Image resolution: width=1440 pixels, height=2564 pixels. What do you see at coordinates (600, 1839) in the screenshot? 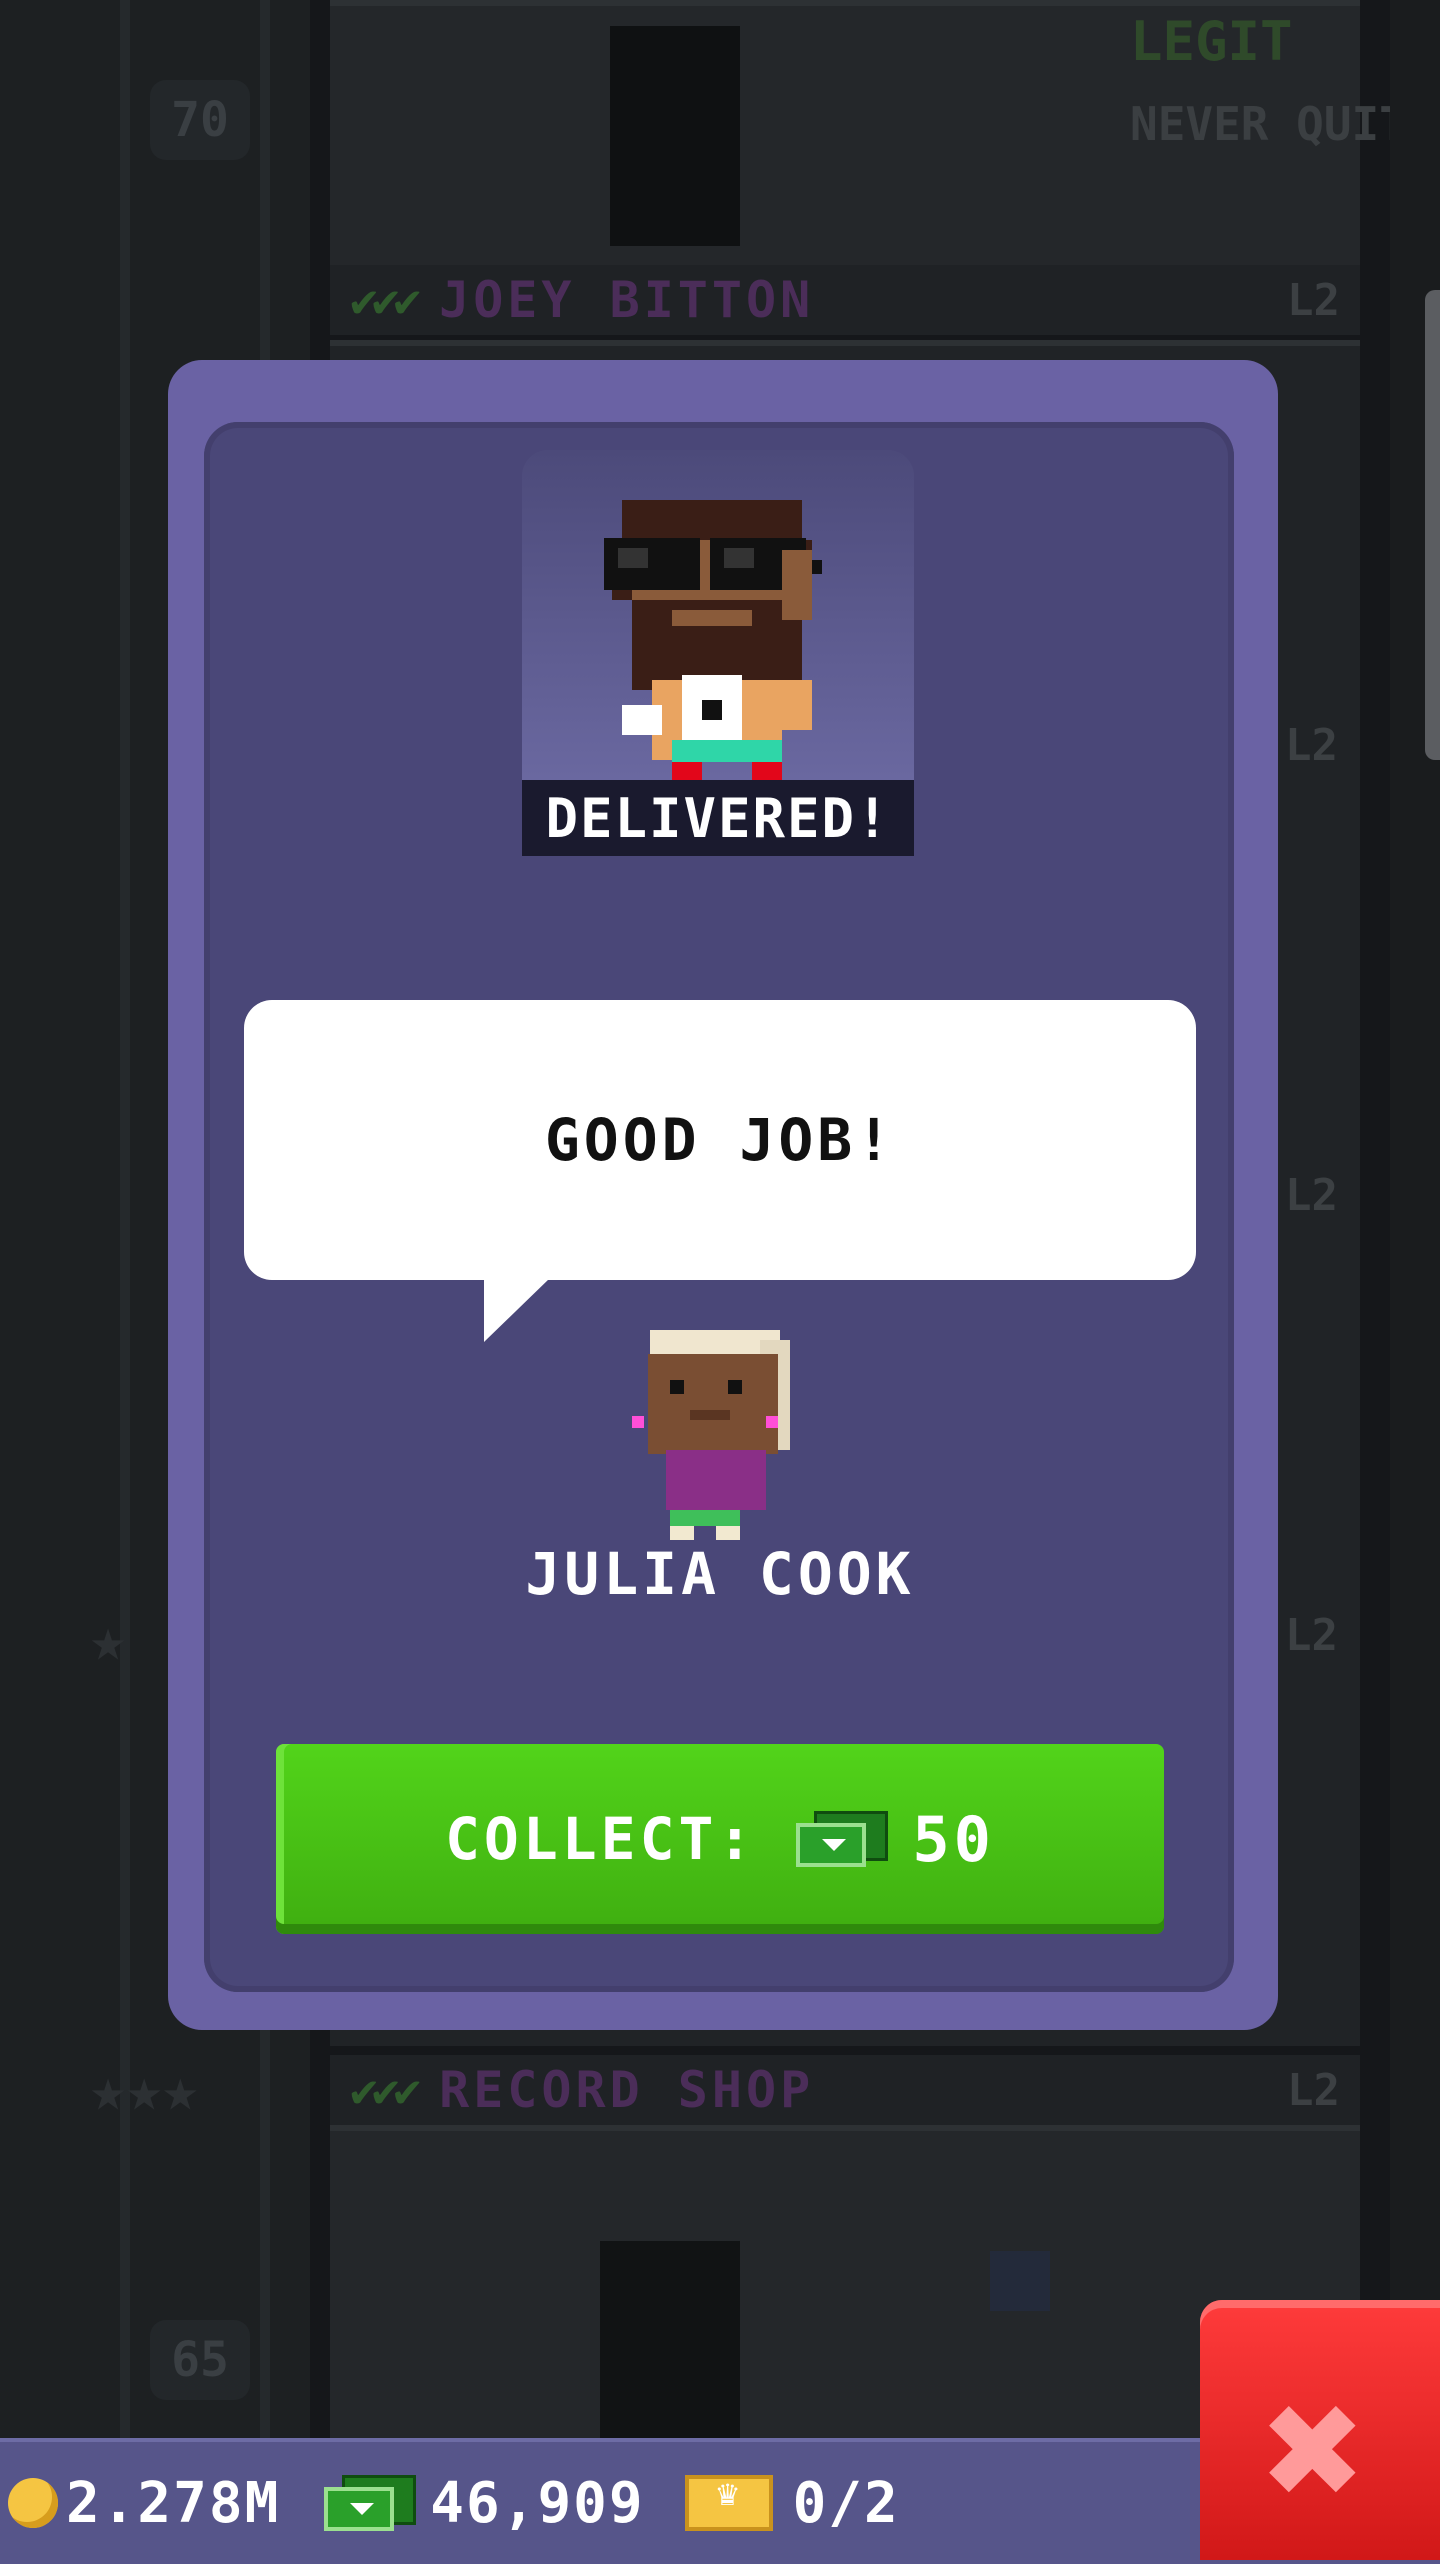
I see `collect-label: COLLECT:` at bounding box center [600, 1839].